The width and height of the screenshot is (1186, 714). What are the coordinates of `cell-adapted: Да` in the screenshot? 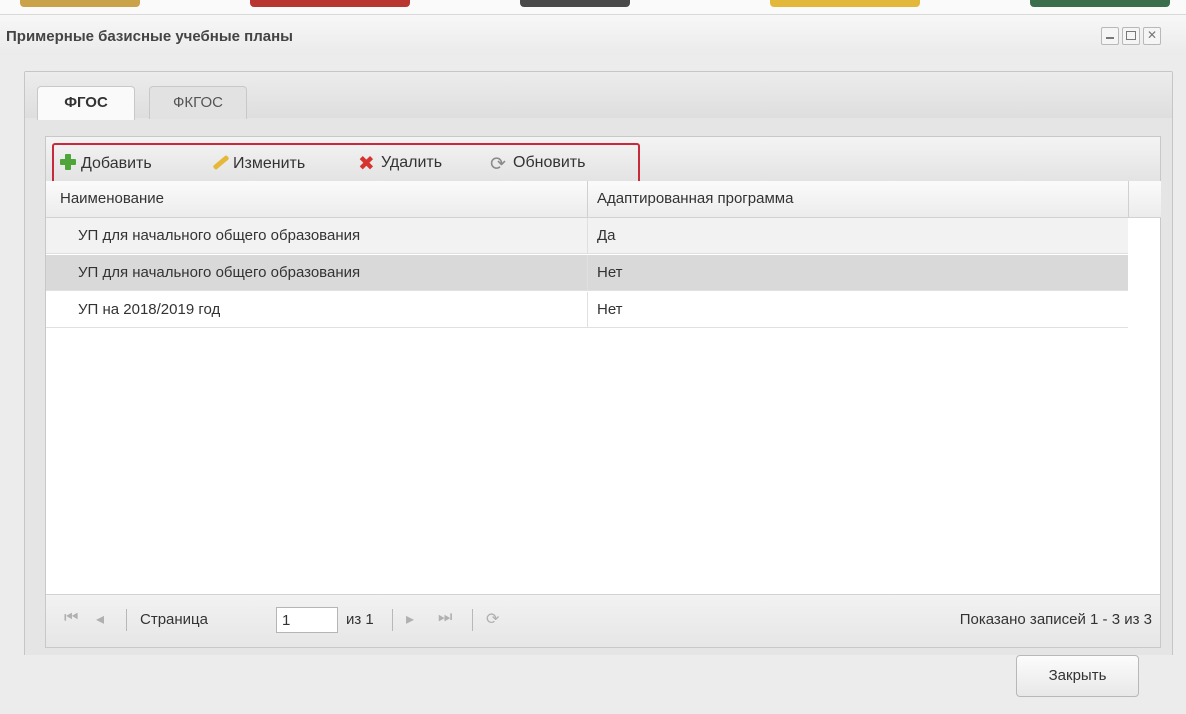 It's located at (606, 235).